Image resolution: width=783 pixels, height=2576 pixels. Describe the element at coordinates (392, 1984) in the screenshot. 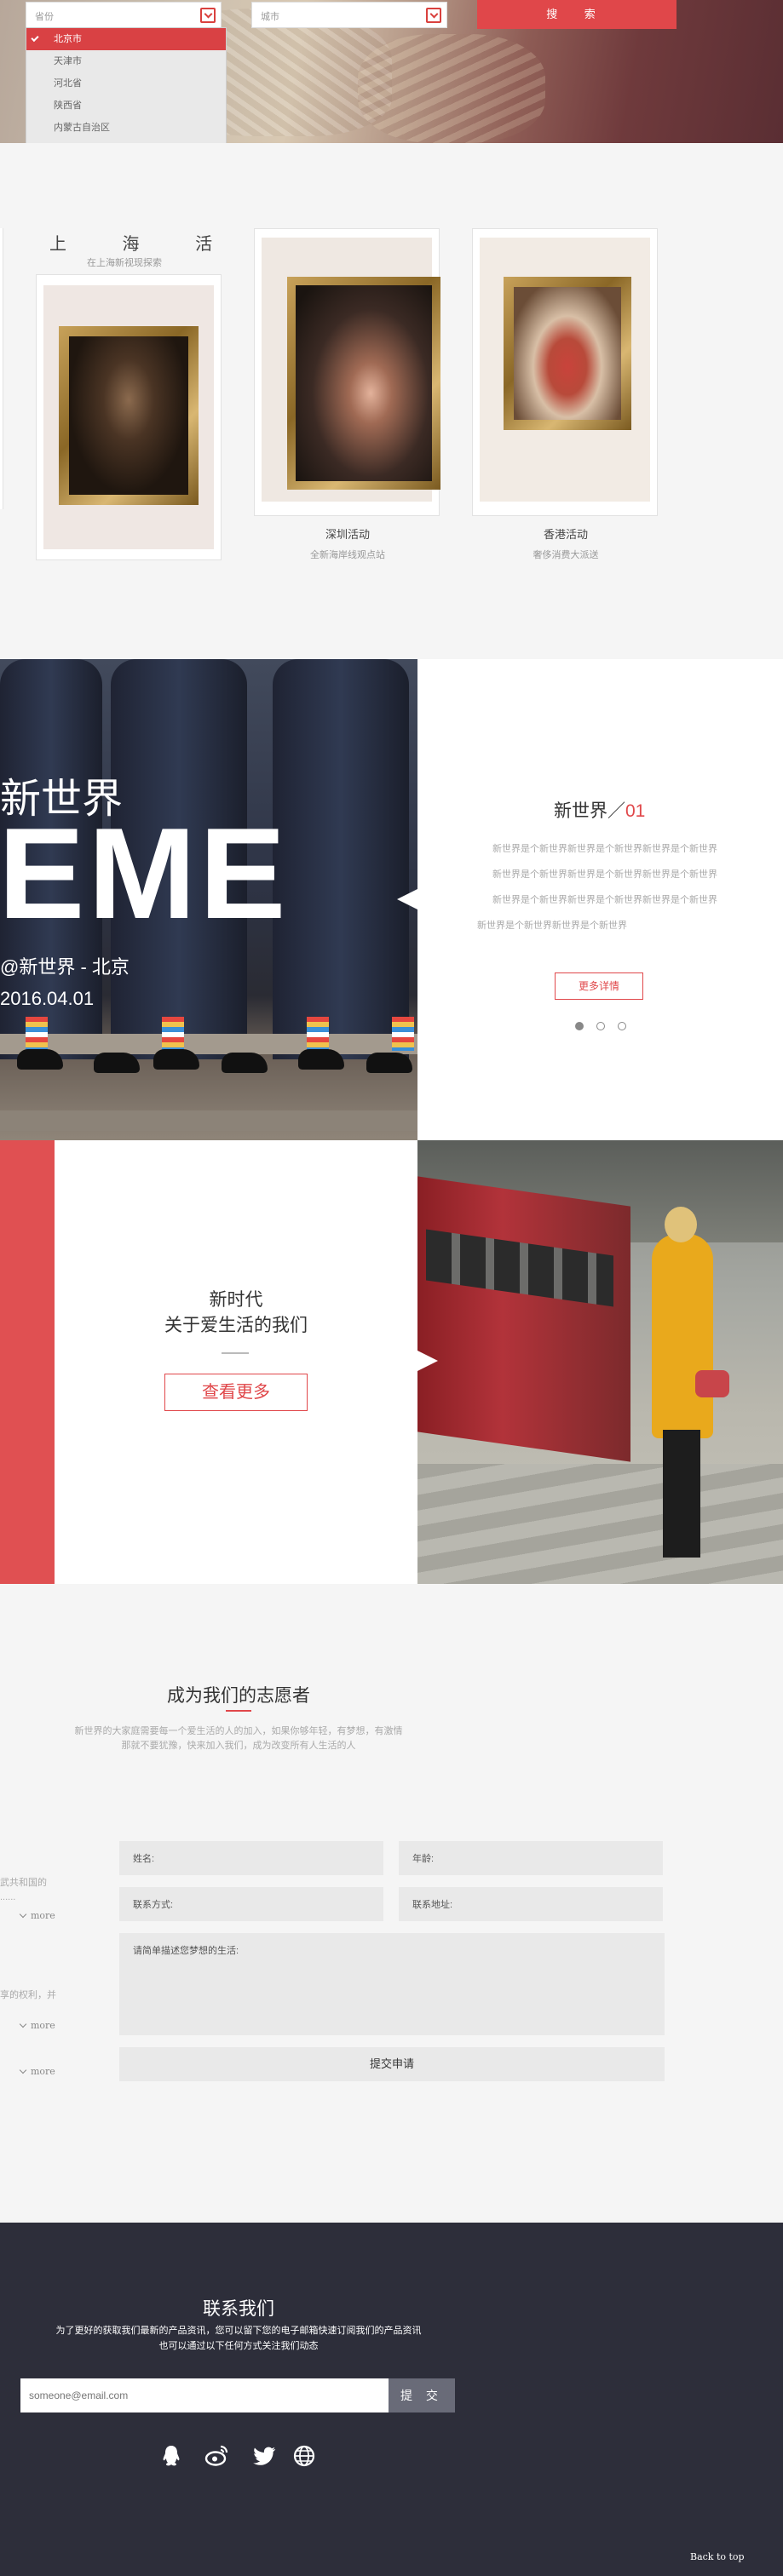

I see `dream-textarea: 请简单描述您梦想的生活:` at that location.